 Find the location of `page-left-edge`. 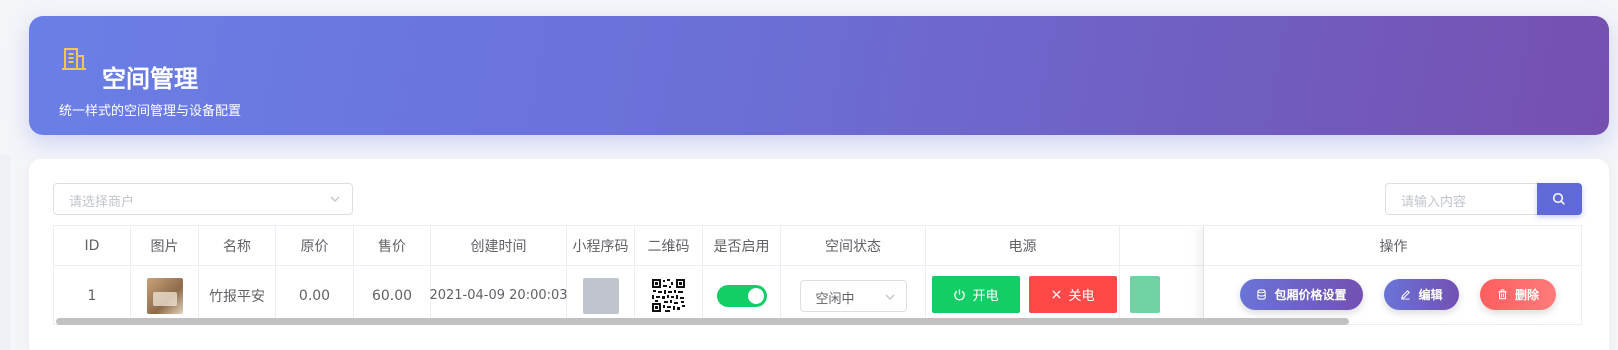

page-left-edge is located at coordinates (5, 252).